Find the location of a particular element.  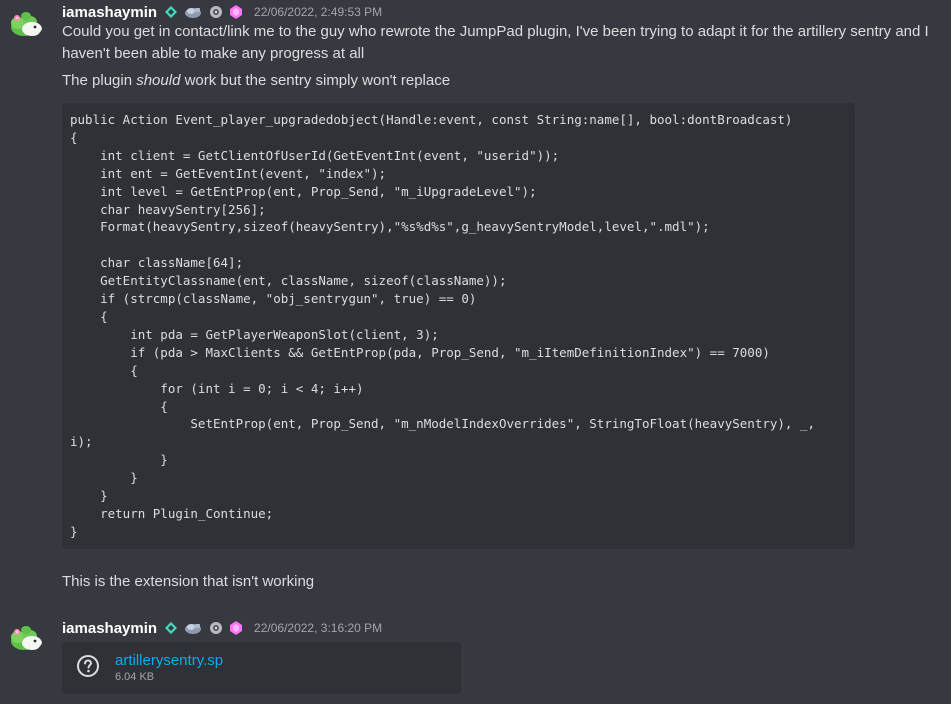

file-attachment: artillerysentry.sp 6.04 KB is located at coordinates (261, 668).